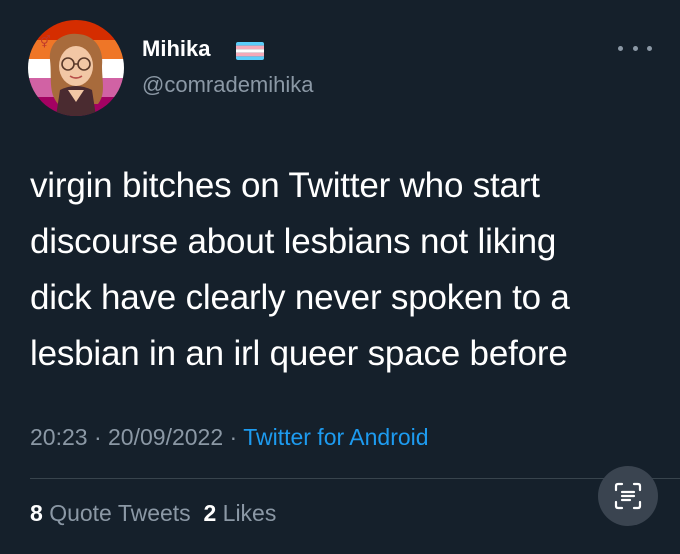 This screenshot has width=680, height=554. I want to click on tweet-stats: 8 Quote Tweets 2 Likes, so click(153, 513).